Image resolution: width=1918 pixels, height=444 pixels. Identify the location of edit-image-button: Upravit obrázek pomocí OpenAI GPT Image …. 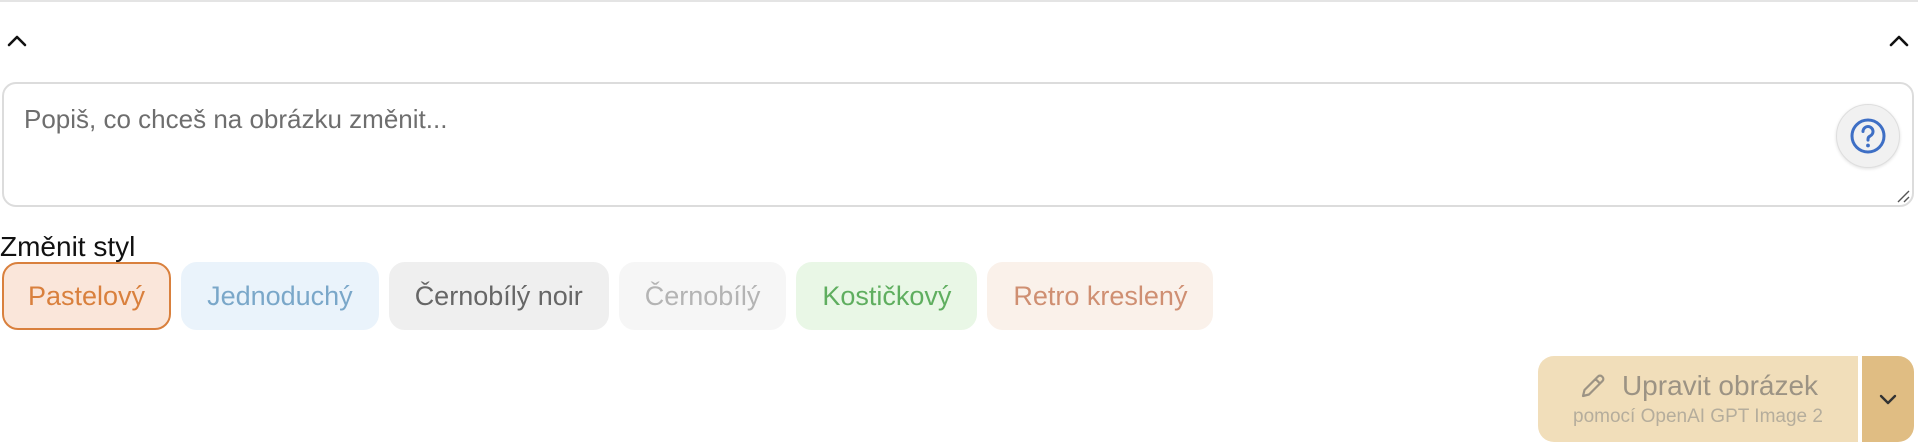
(1698, 399).